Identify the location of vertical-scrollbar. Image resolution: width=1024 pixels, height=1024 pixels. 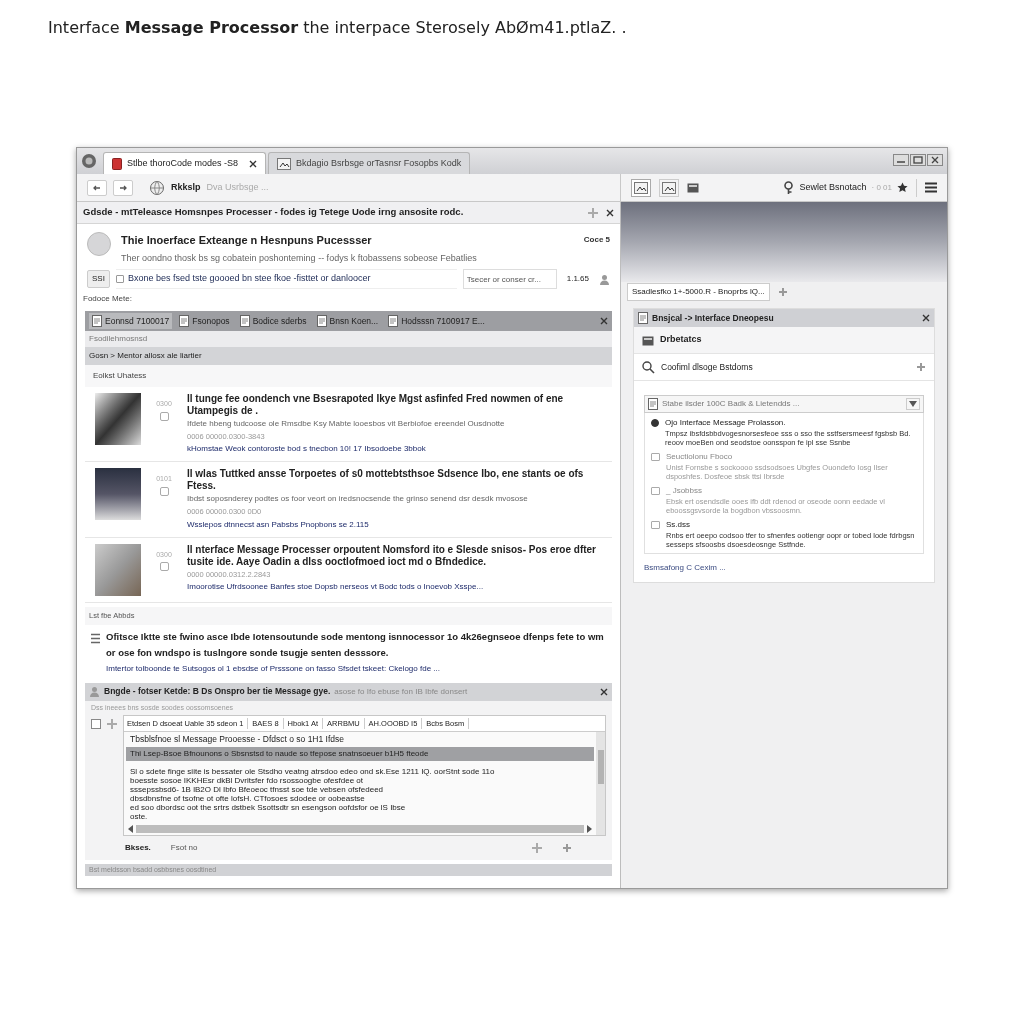
(600, 783).